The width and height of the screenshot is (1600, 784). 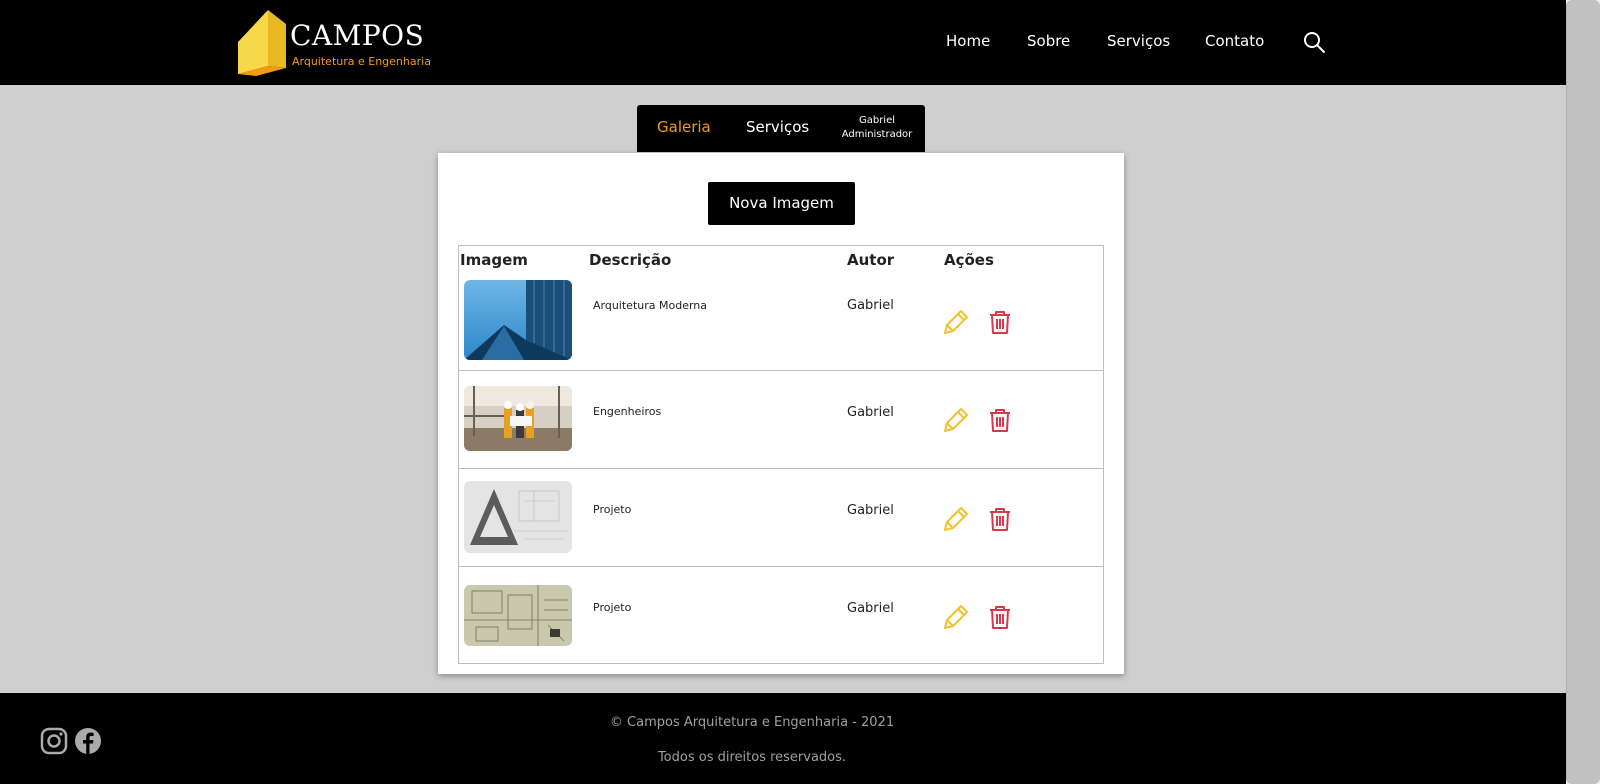 I want to click on nav-servicos: Serviços, so click(x=1138, y=42).